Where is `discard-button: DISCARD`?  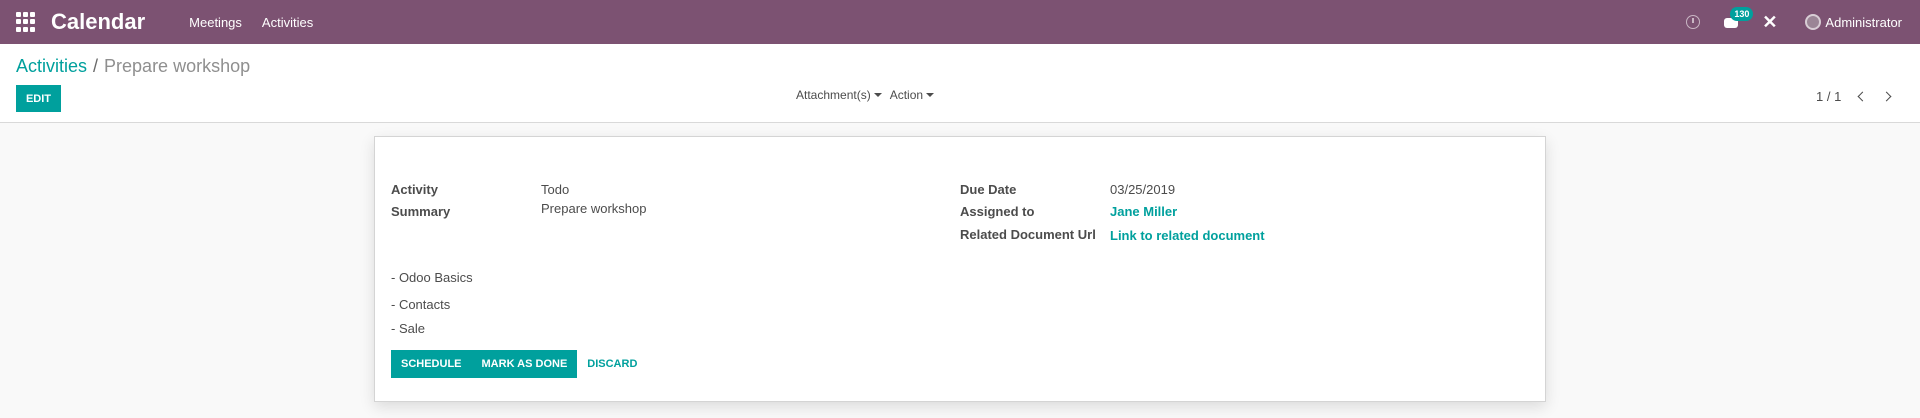 discard-button: DISCARD is located at coordinates (612, 364).